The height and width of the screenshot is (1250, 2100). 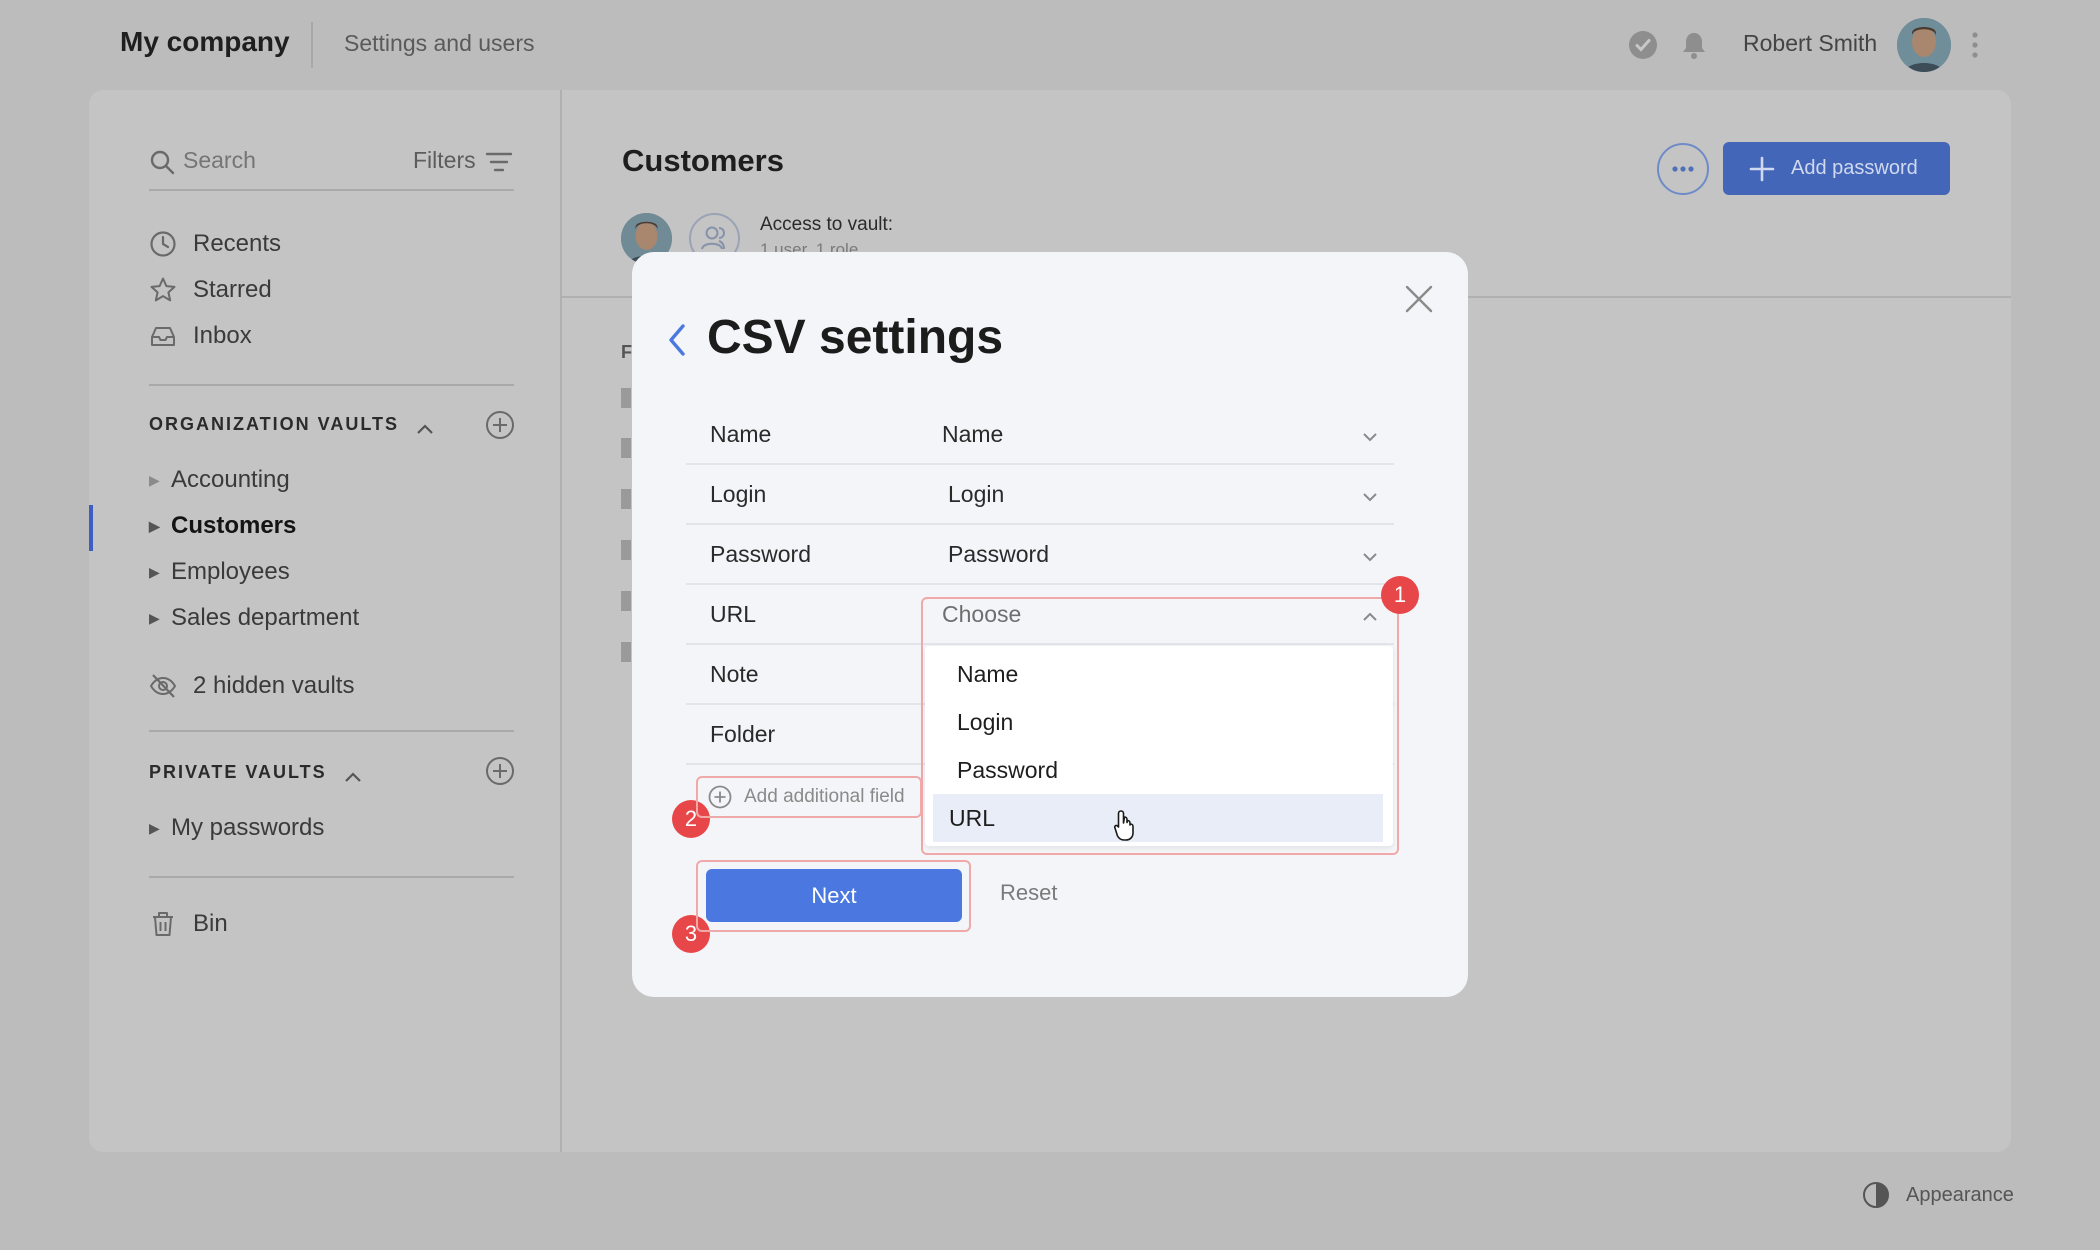 What do you see at coordinates (215, 244) in the screenshot?
I see `sidebar-item-recents: Recents` at bounding box center [215, 244].